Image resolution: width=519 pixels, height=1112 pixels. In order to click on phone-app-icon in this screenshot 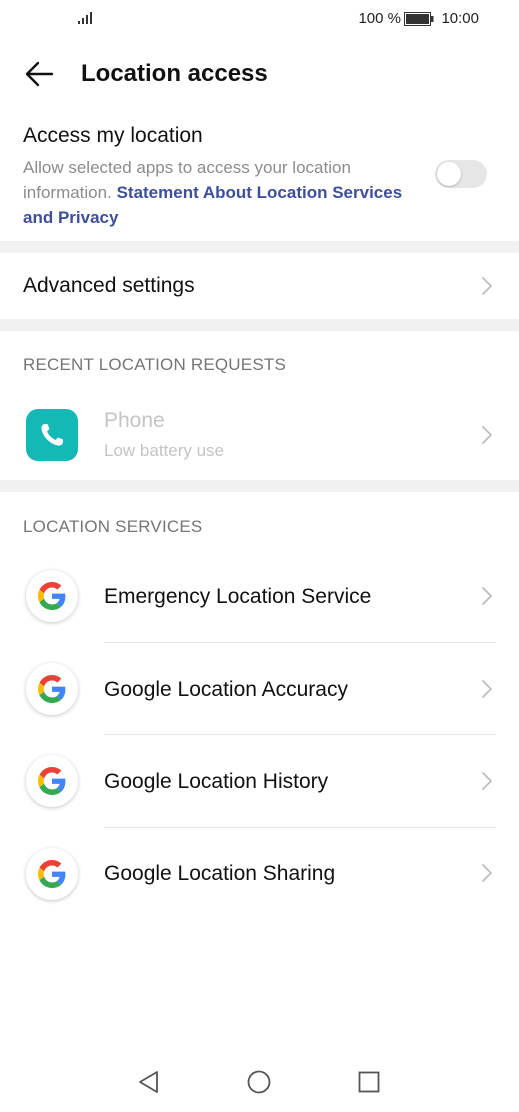, I will do `click(52, 435)`.